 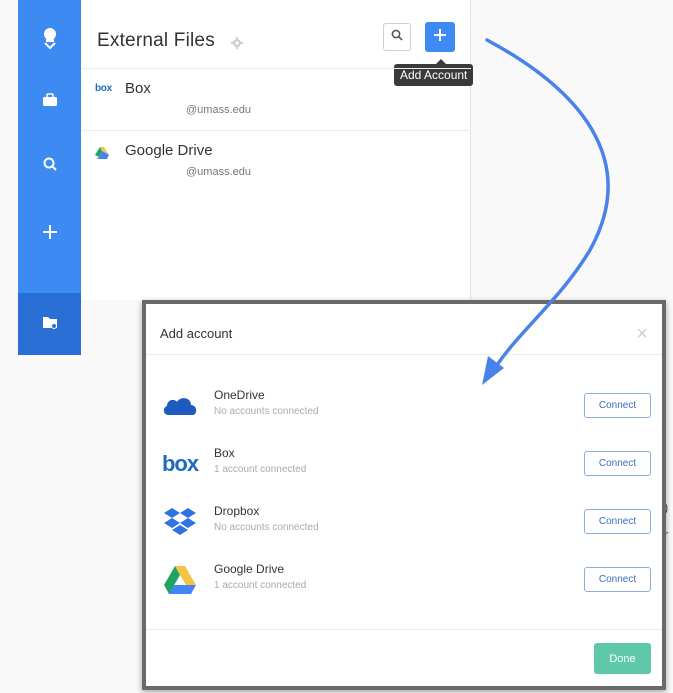 I want to click on add-account-button, so click(x=440, y=37).